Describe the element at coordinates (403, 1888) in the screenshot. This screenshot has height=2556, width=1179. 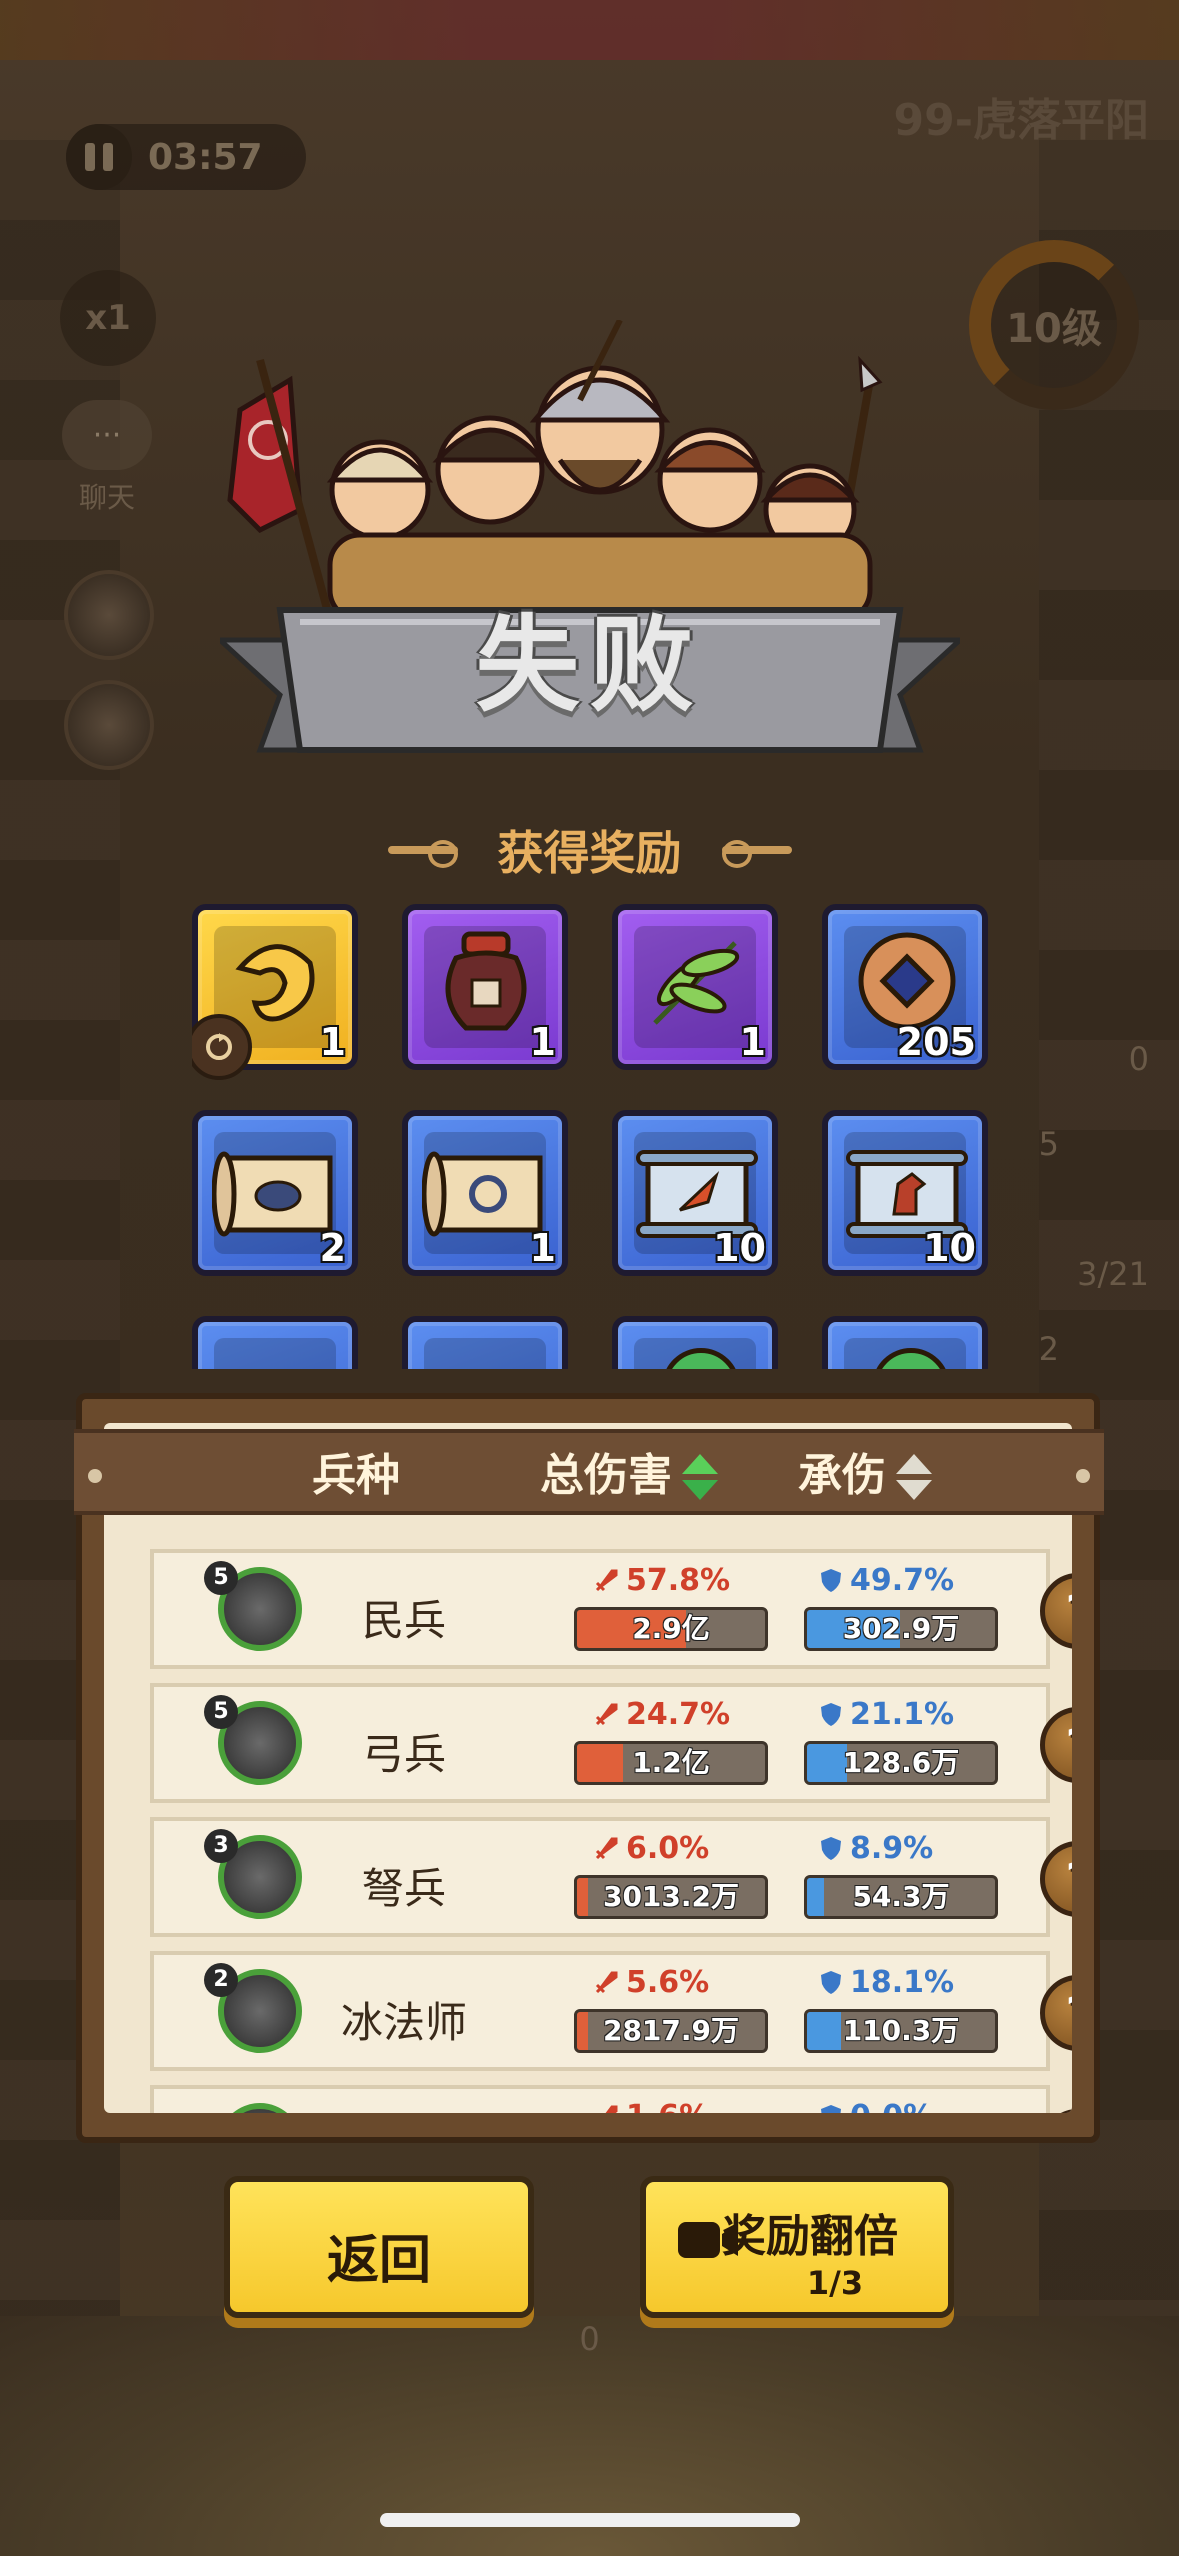
I see `unit-name: 弩兵` at that location.